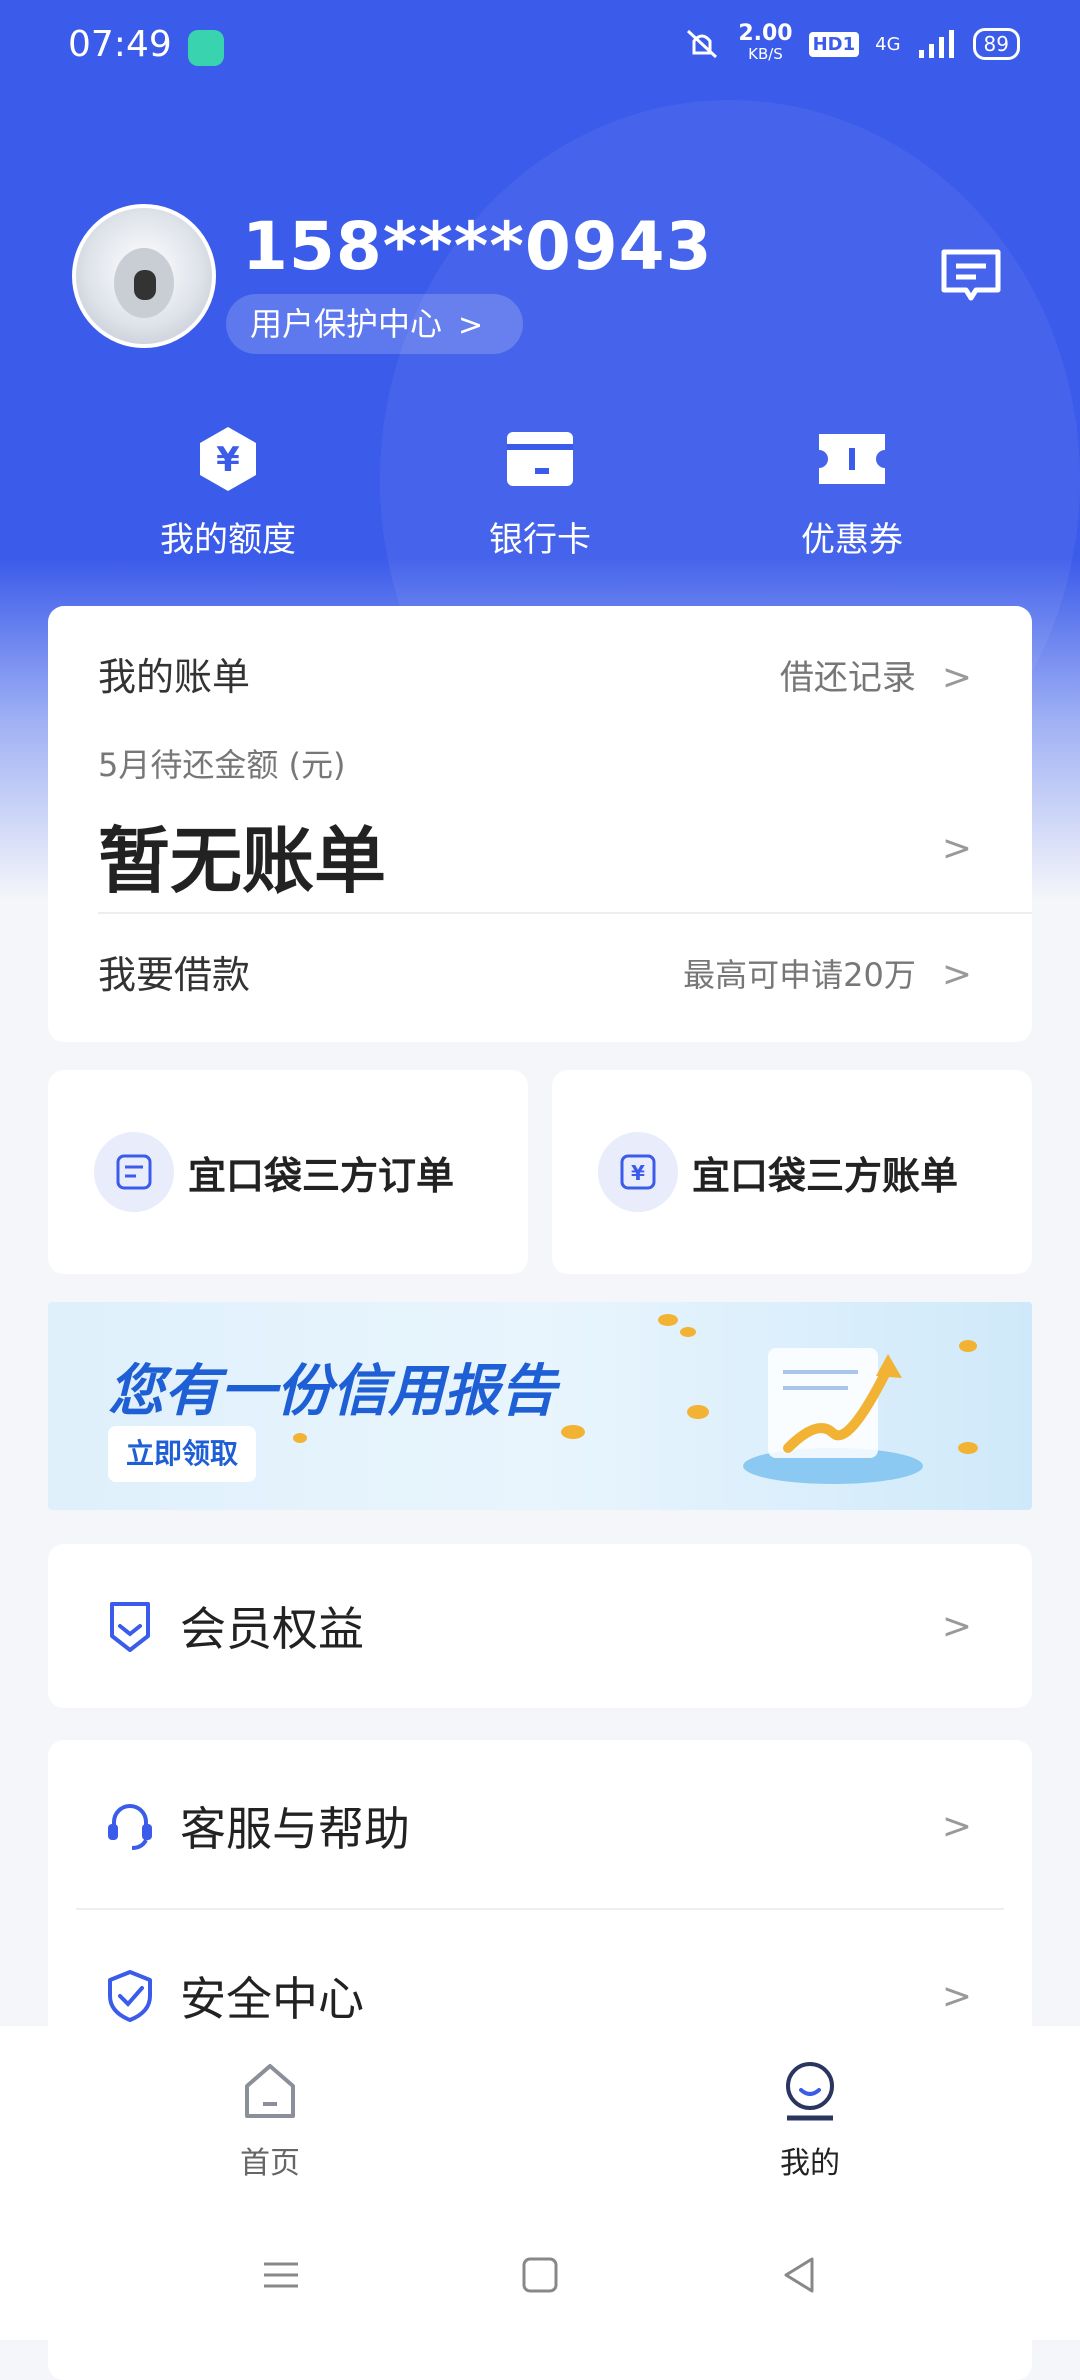  Describe the element at coordinates (810, 2163) in the screenshot. I see `tab-mine-label: 我的` at that location.